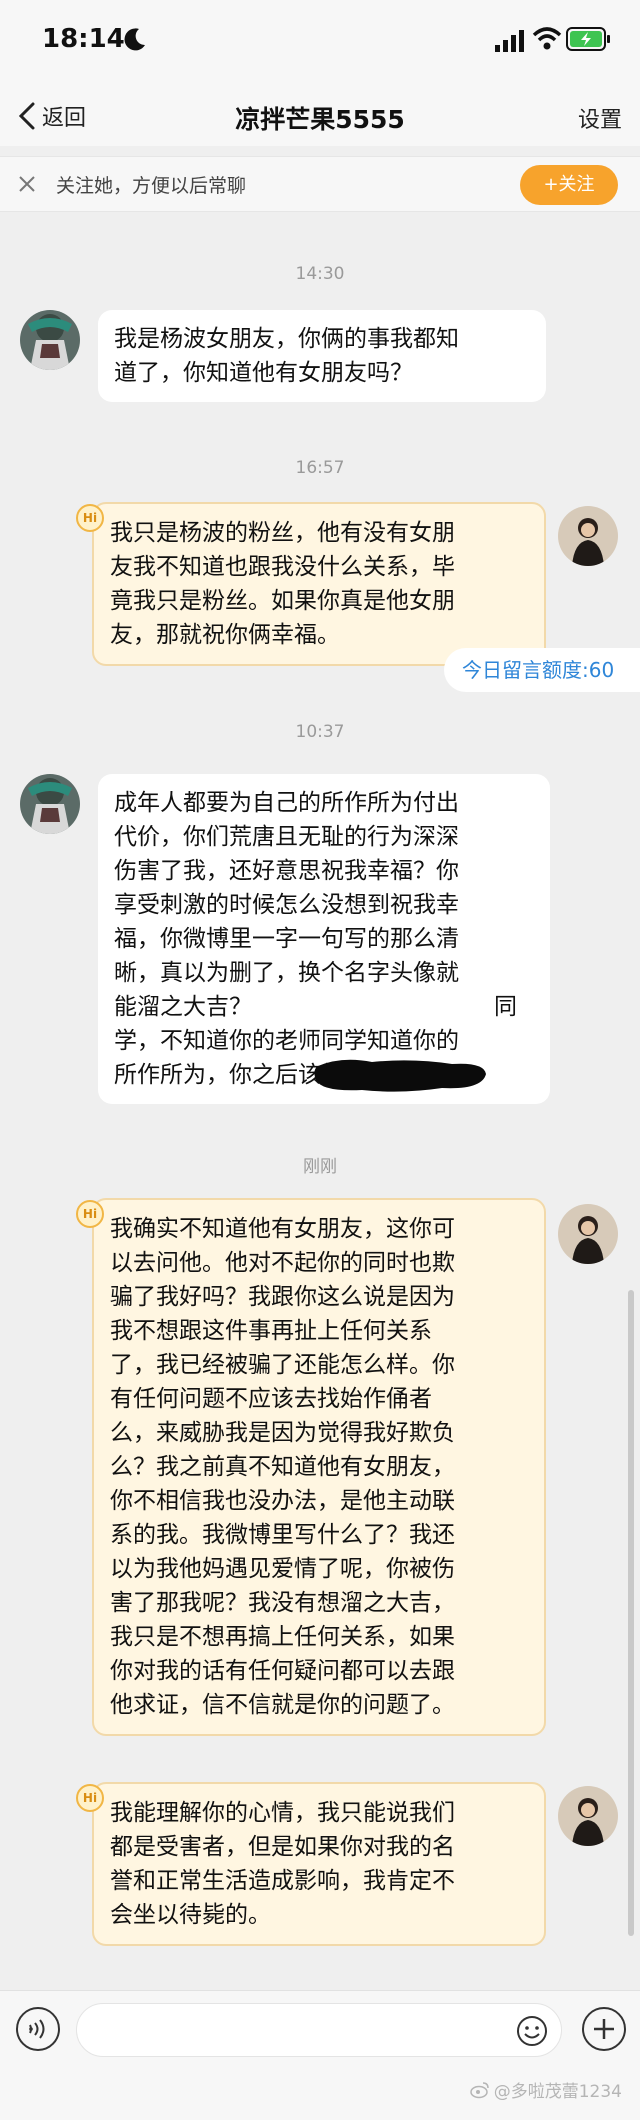  What do you see at coordinates (320, 184) in the screenshot?
I see `follow-bar: 关注她，方便以后常聊 +关注` at bounding box center [320, 184].